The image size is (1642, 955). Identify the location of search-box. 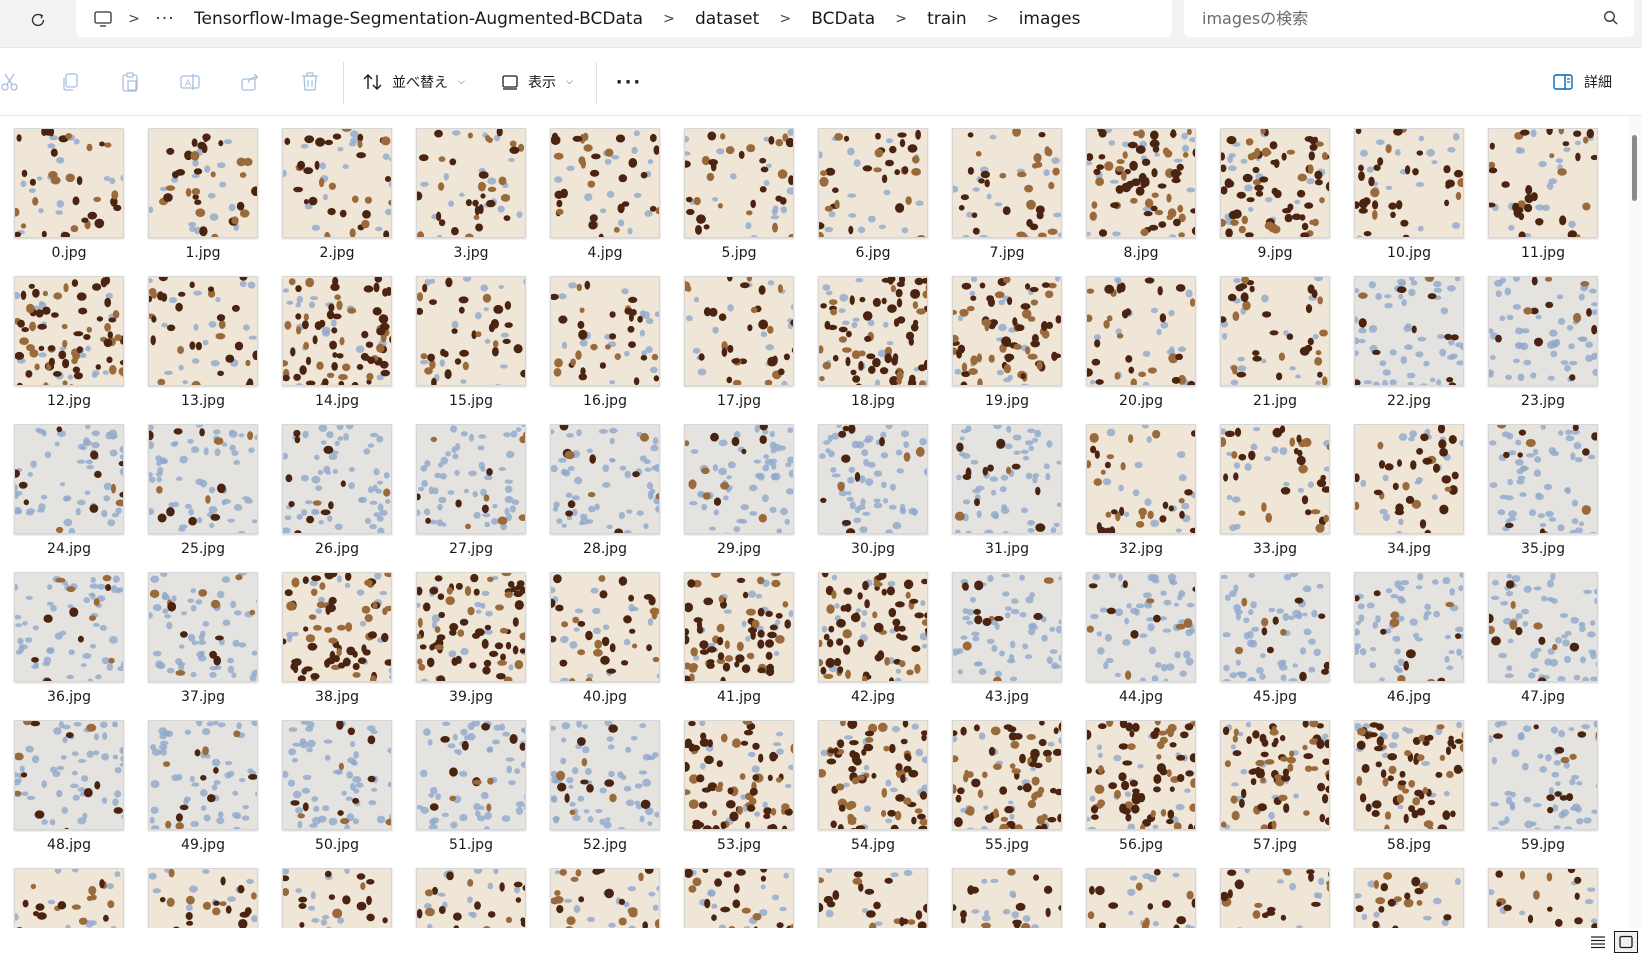
(1409, 18).